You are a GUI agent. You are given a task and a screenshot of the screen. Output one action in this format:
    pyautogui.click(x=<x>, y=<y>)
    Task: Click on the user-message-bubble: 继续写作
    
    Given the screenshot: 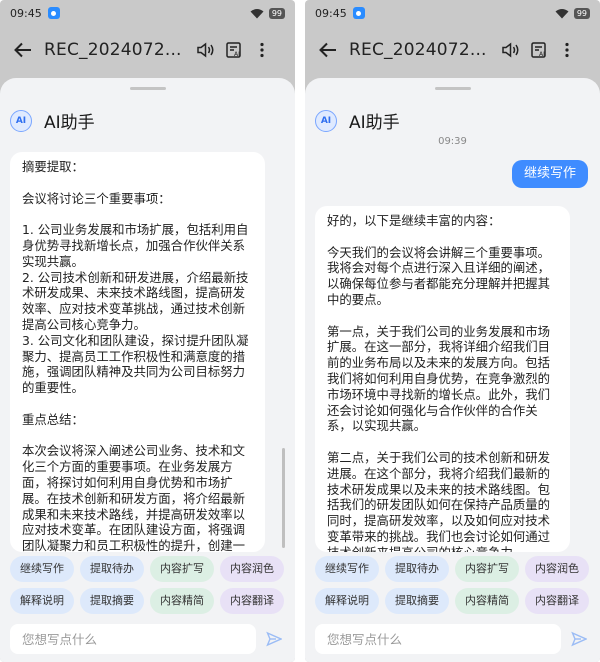 What is the action you would take?
    pyautogui.click(x=549, y=174)
    